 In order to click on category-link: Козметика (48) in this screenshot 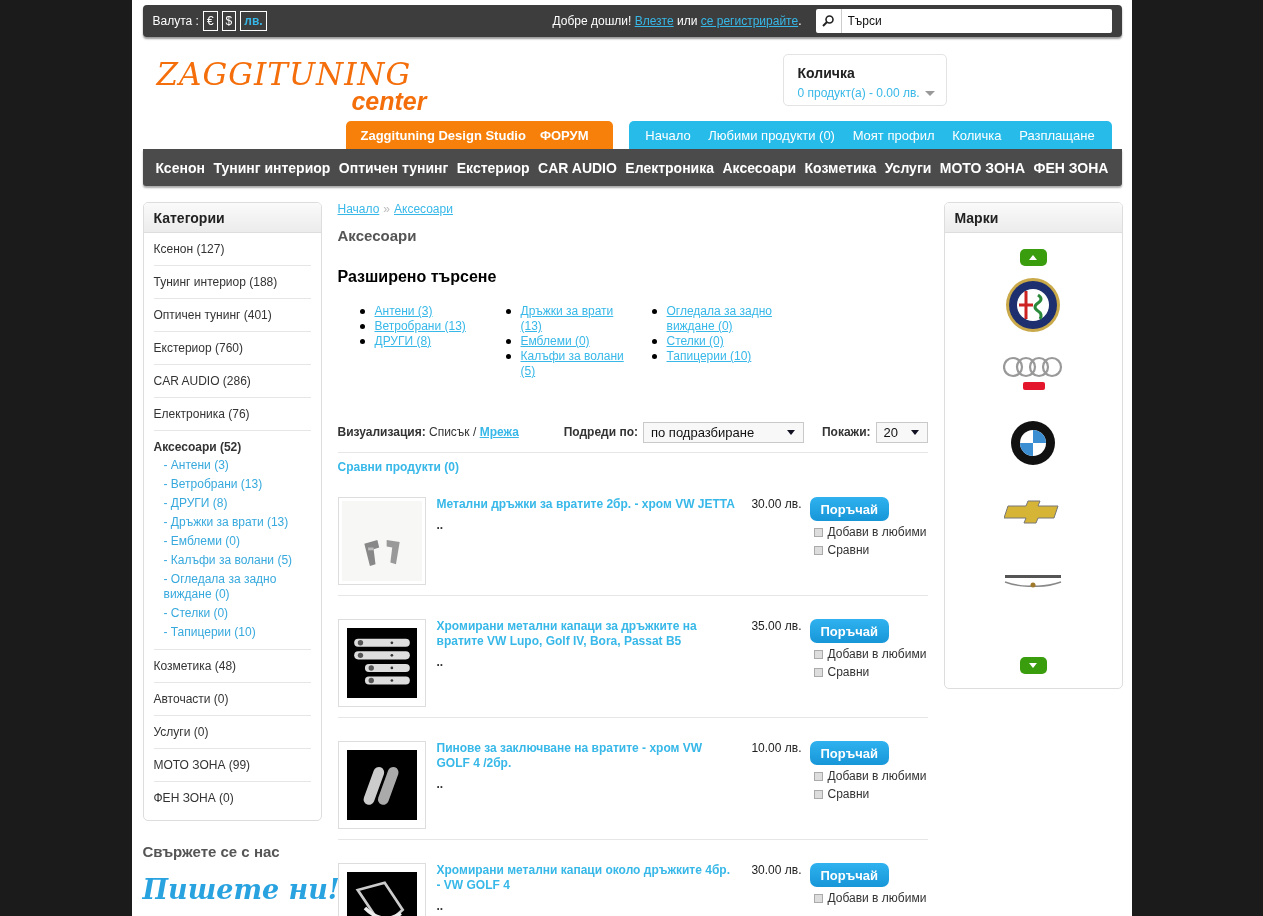, I will do `click(195, 666)`.